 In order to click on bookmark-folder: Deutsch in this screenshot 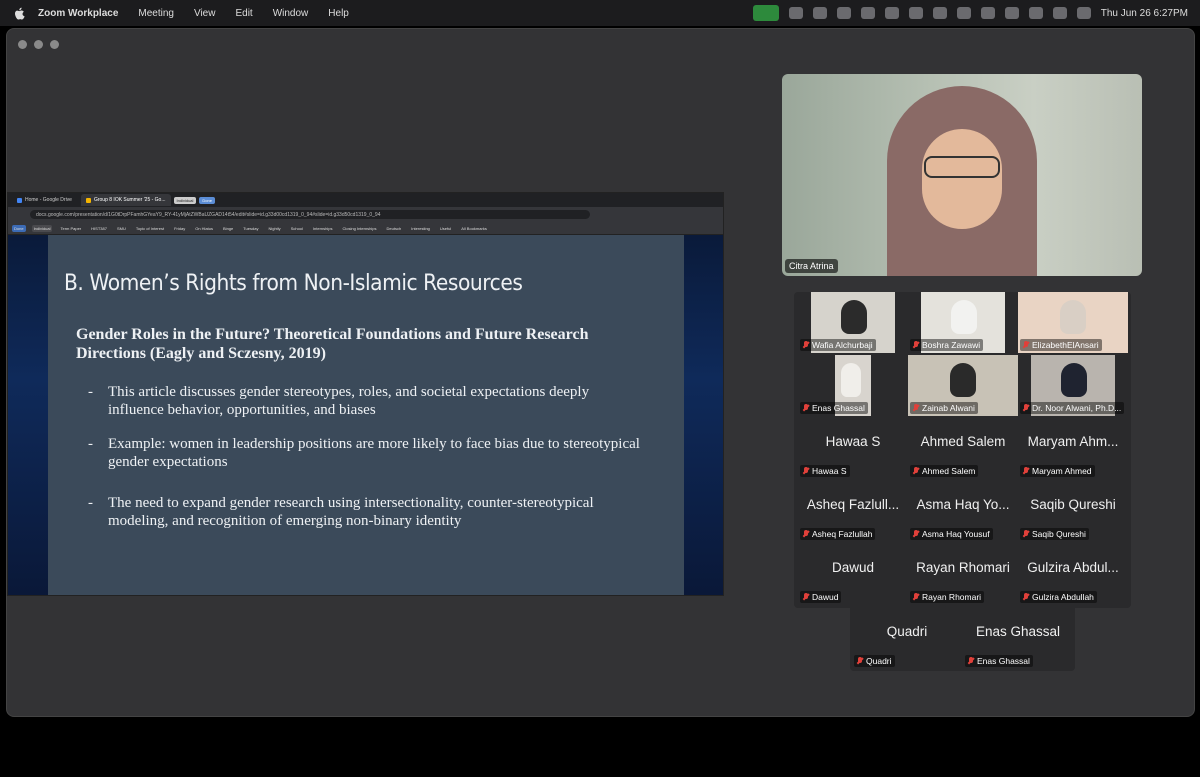, I will do `click(394, 228)`.